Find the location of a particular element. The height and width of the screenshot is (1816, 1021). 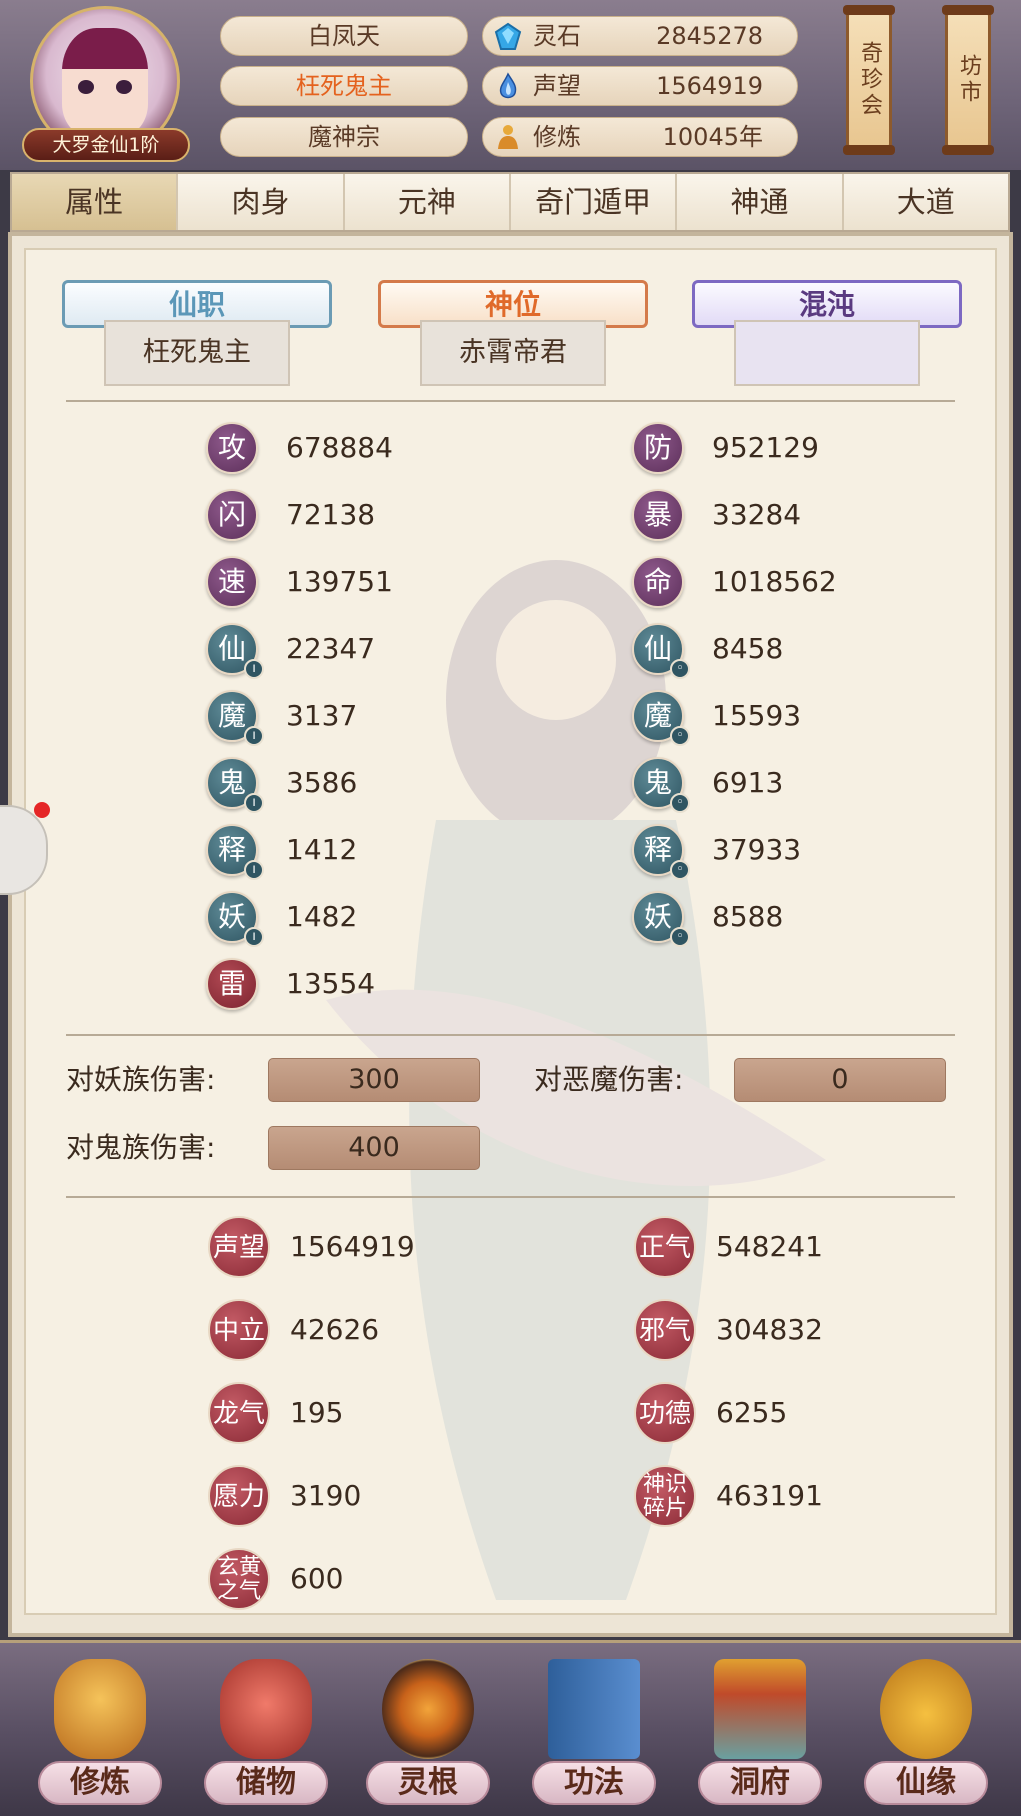

stat-value: 678884 is located at coordinates (339, 447).